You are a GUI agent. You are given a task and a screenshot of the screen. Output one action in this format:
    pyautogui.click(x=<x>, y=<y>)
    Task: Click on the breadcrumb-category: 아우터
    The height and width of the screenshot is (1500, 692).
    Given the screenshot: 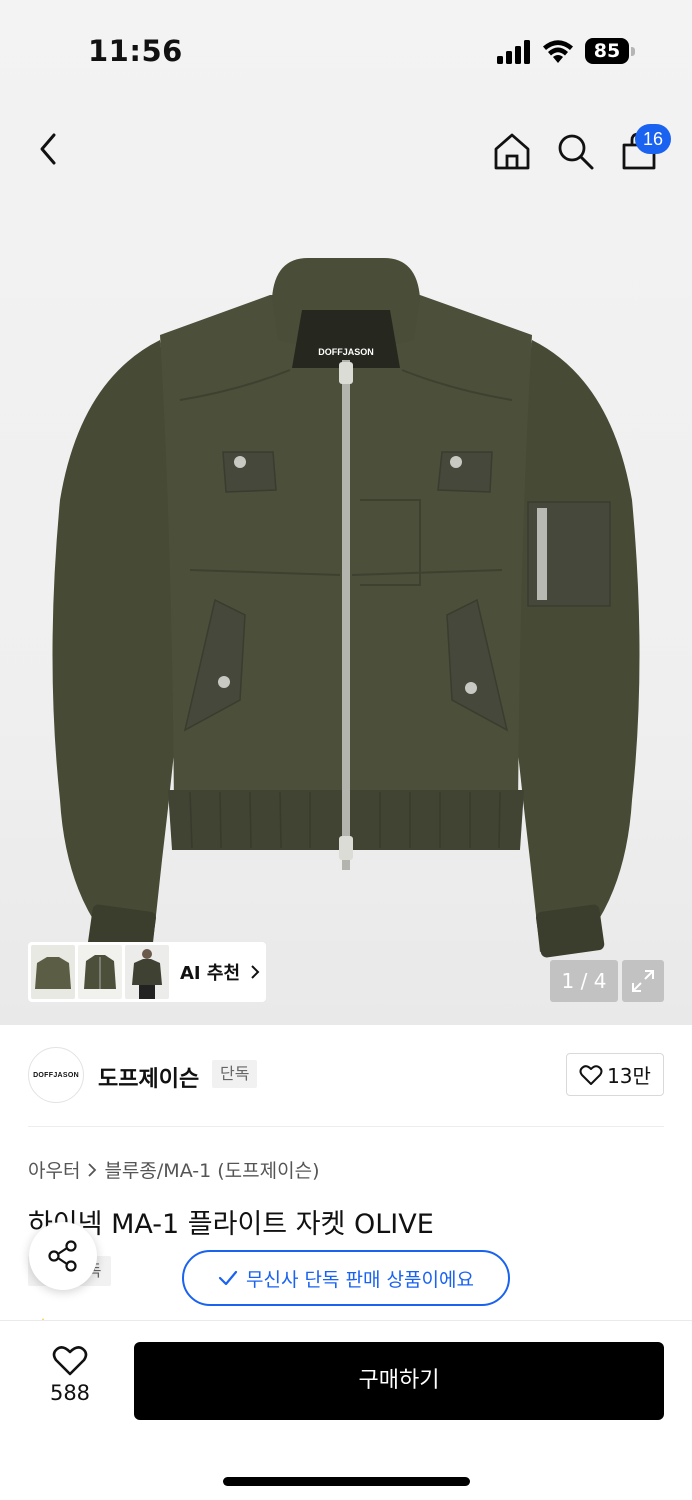 What is the action you would take?
    pyautogui.click(x=54, y=1169)
    